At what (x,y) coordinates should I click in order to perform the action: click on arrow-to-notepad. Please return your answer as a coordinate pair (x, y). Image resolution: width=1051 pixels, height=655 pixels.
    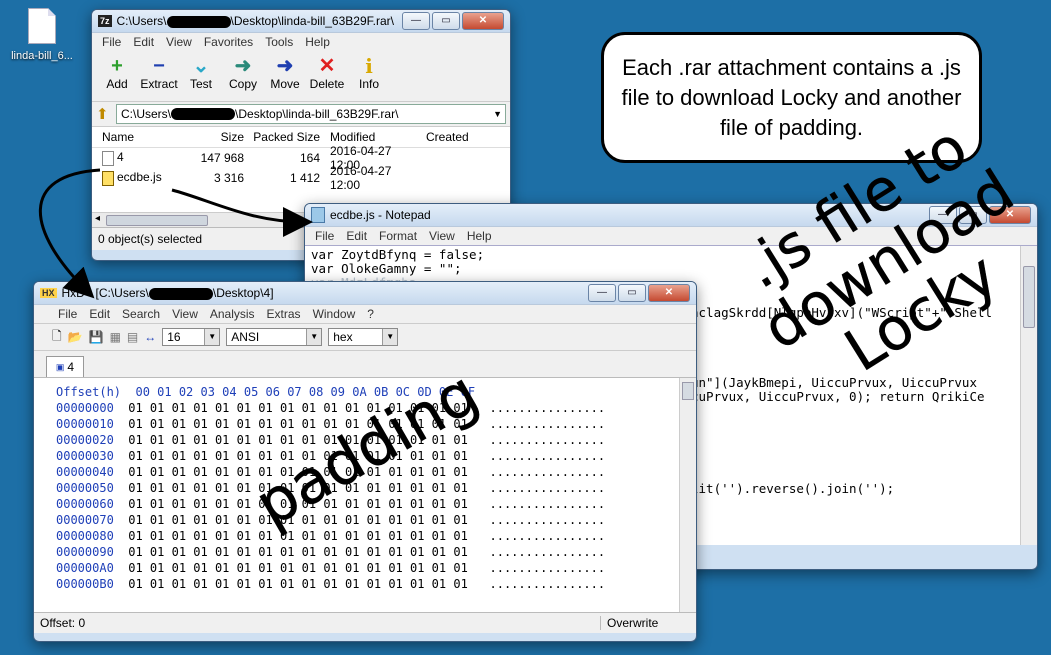
    Looking at the image, I should click on (242, 212).